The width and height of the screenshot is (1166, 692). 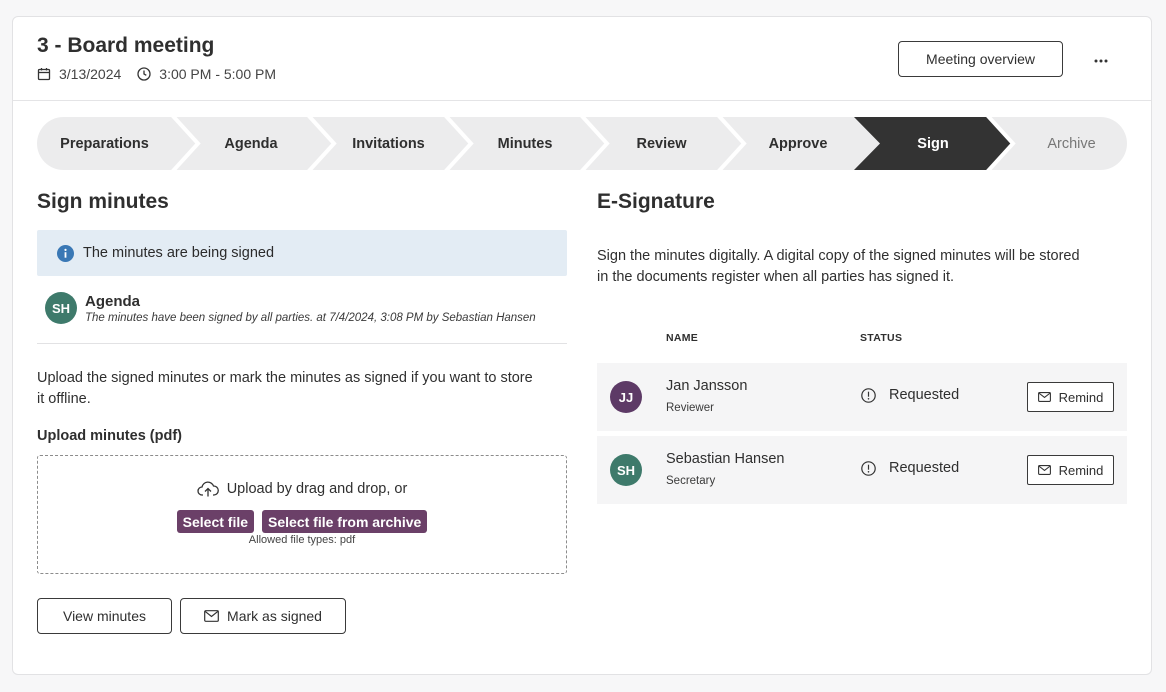 What do you see at coordinates (707, 386) in the screenshot?
I see `signer-name: Jan Jansson` at bounding box center [707, 386].